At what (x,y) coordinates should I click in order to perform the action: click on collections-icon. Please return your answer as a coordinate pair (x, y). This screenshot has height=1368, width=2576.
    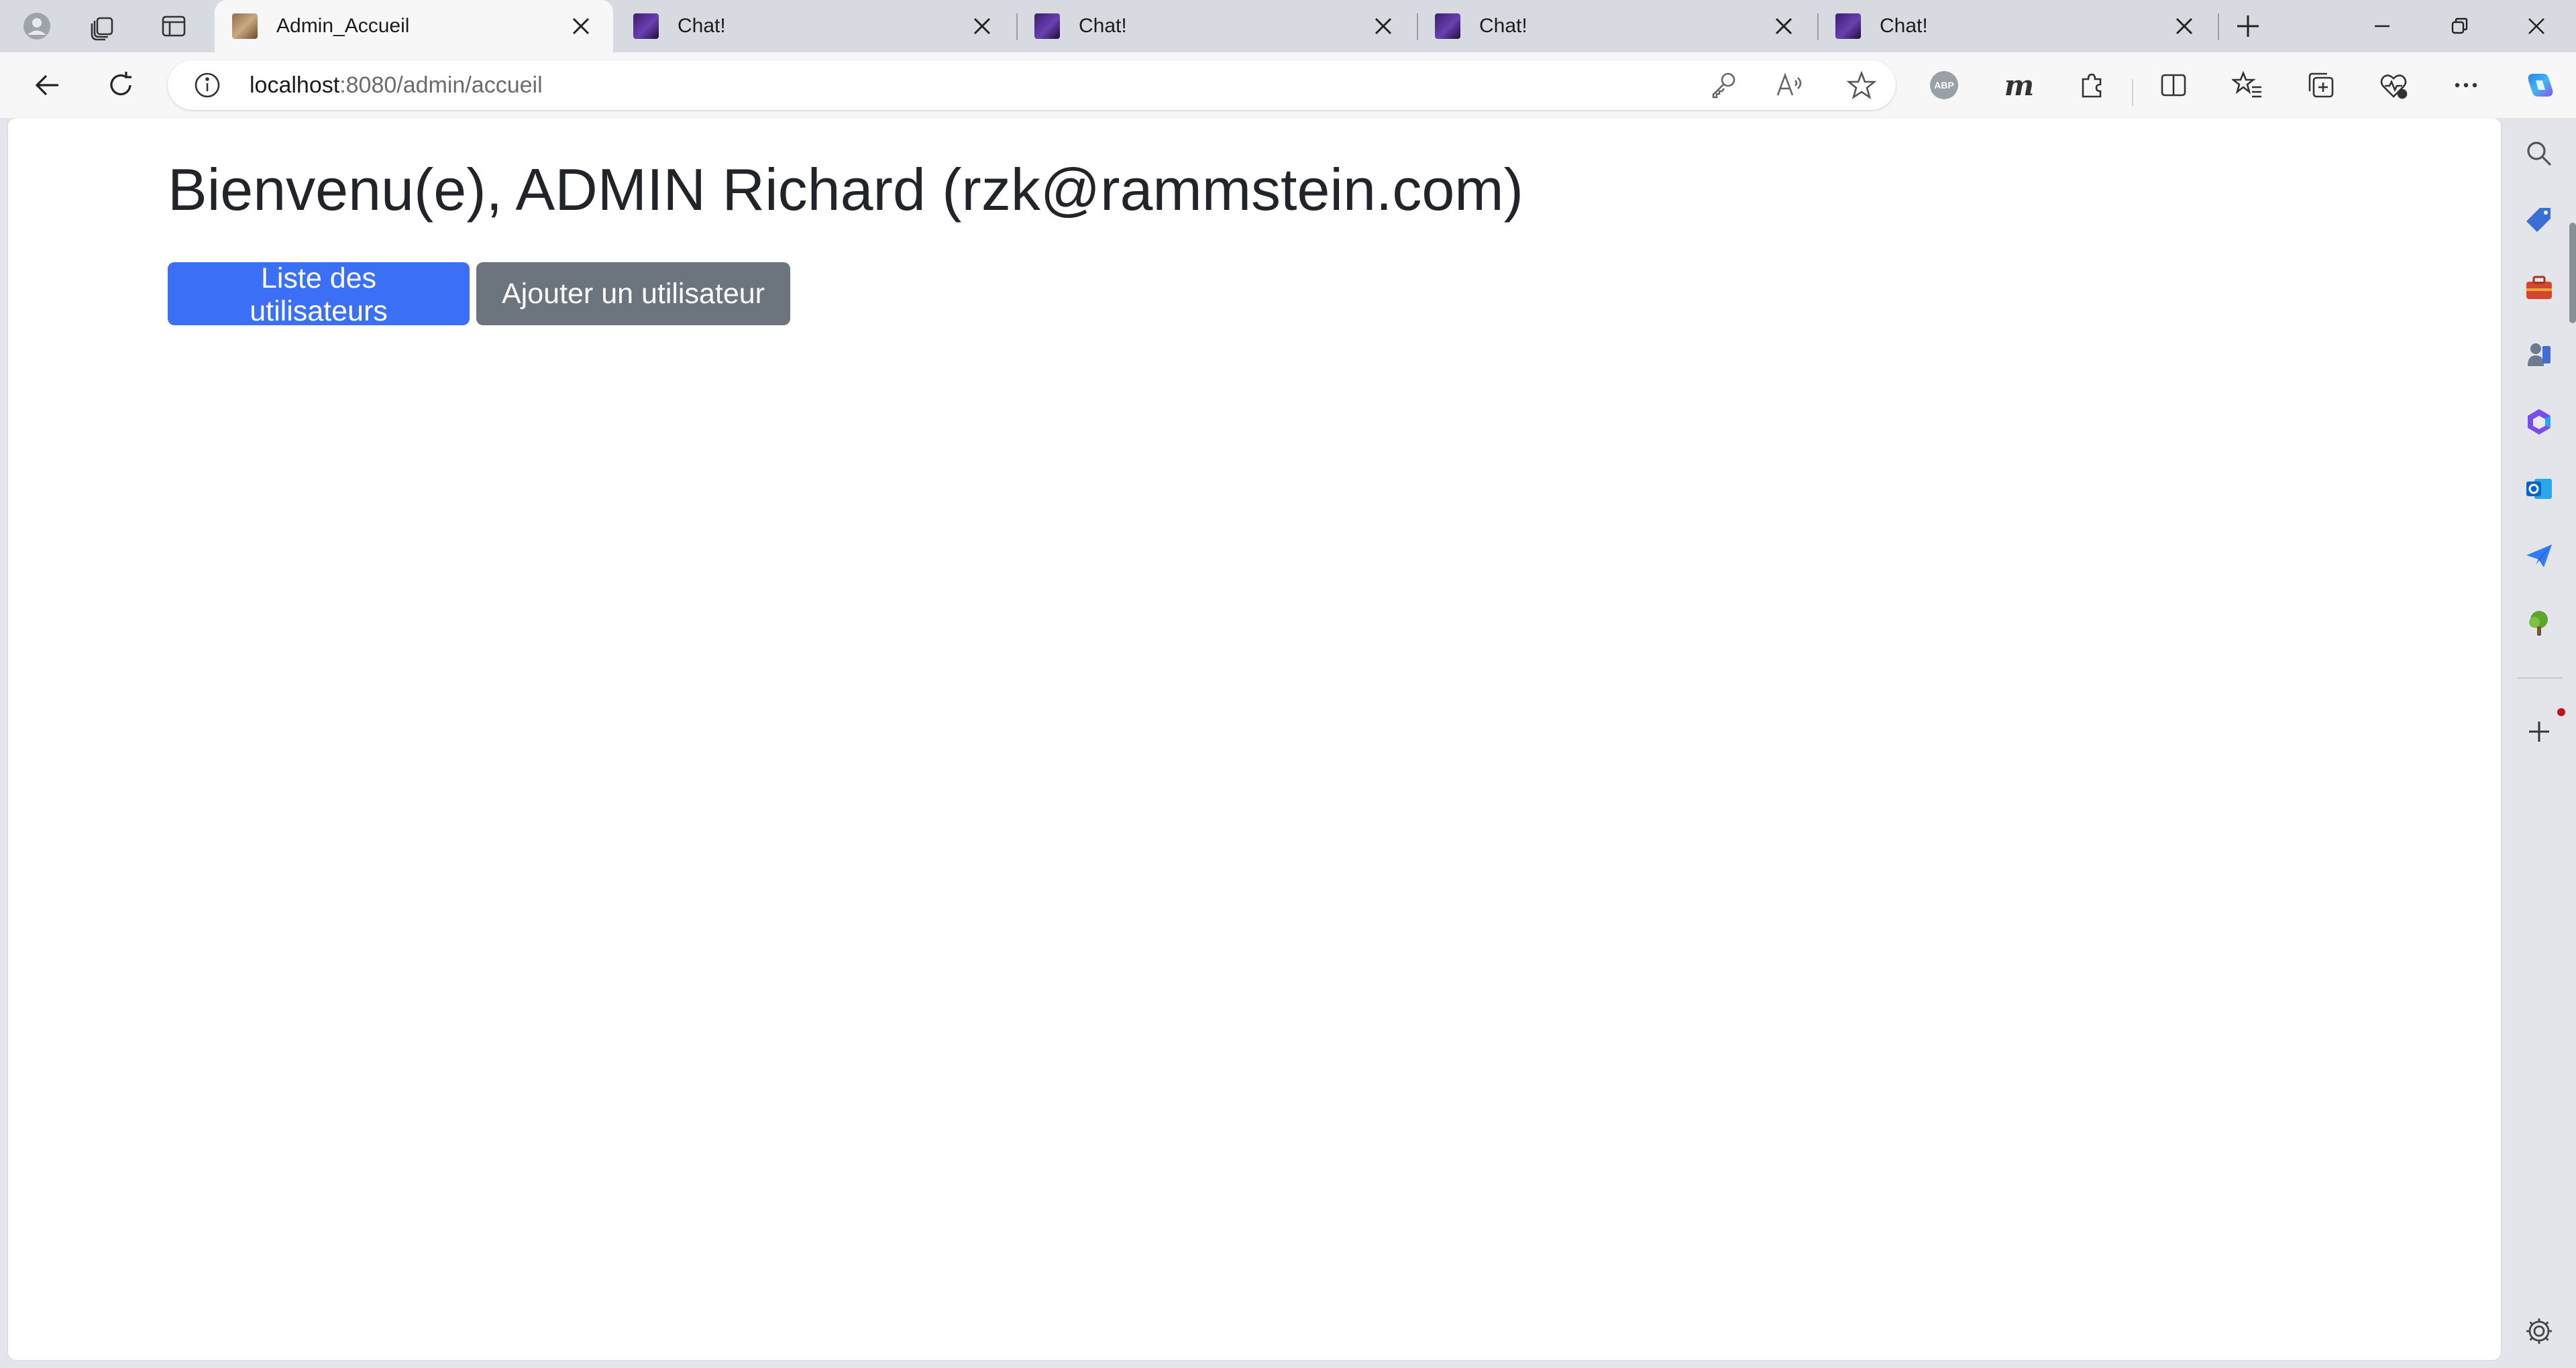
    Looking at the image, I should click on (2321, 85).